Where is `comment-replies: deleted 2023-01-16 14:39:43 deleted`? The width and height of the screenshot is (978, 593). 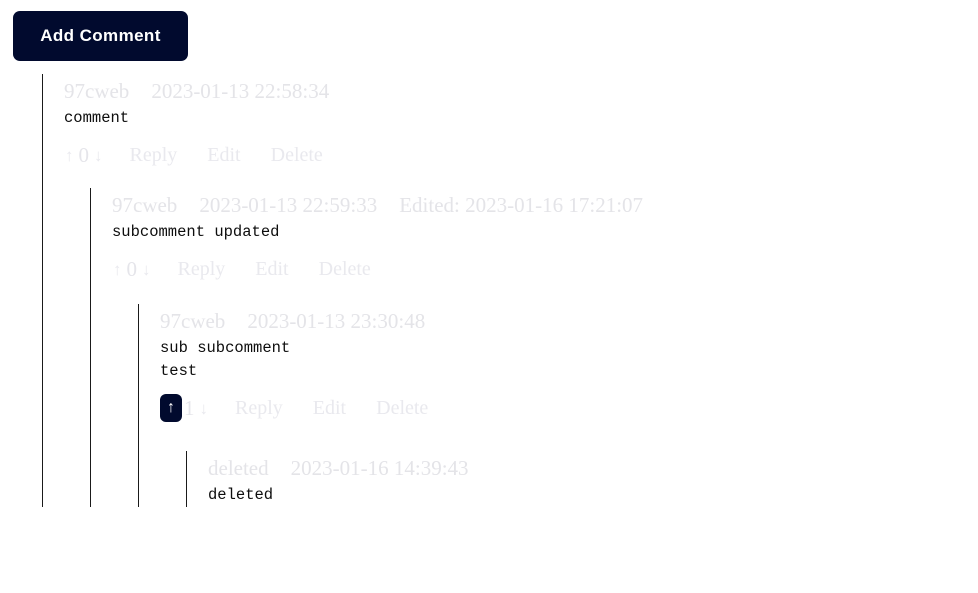 comment-replies: deleted 2023-01-16 14:39:43 deleted is located at coordinates (582, 479).